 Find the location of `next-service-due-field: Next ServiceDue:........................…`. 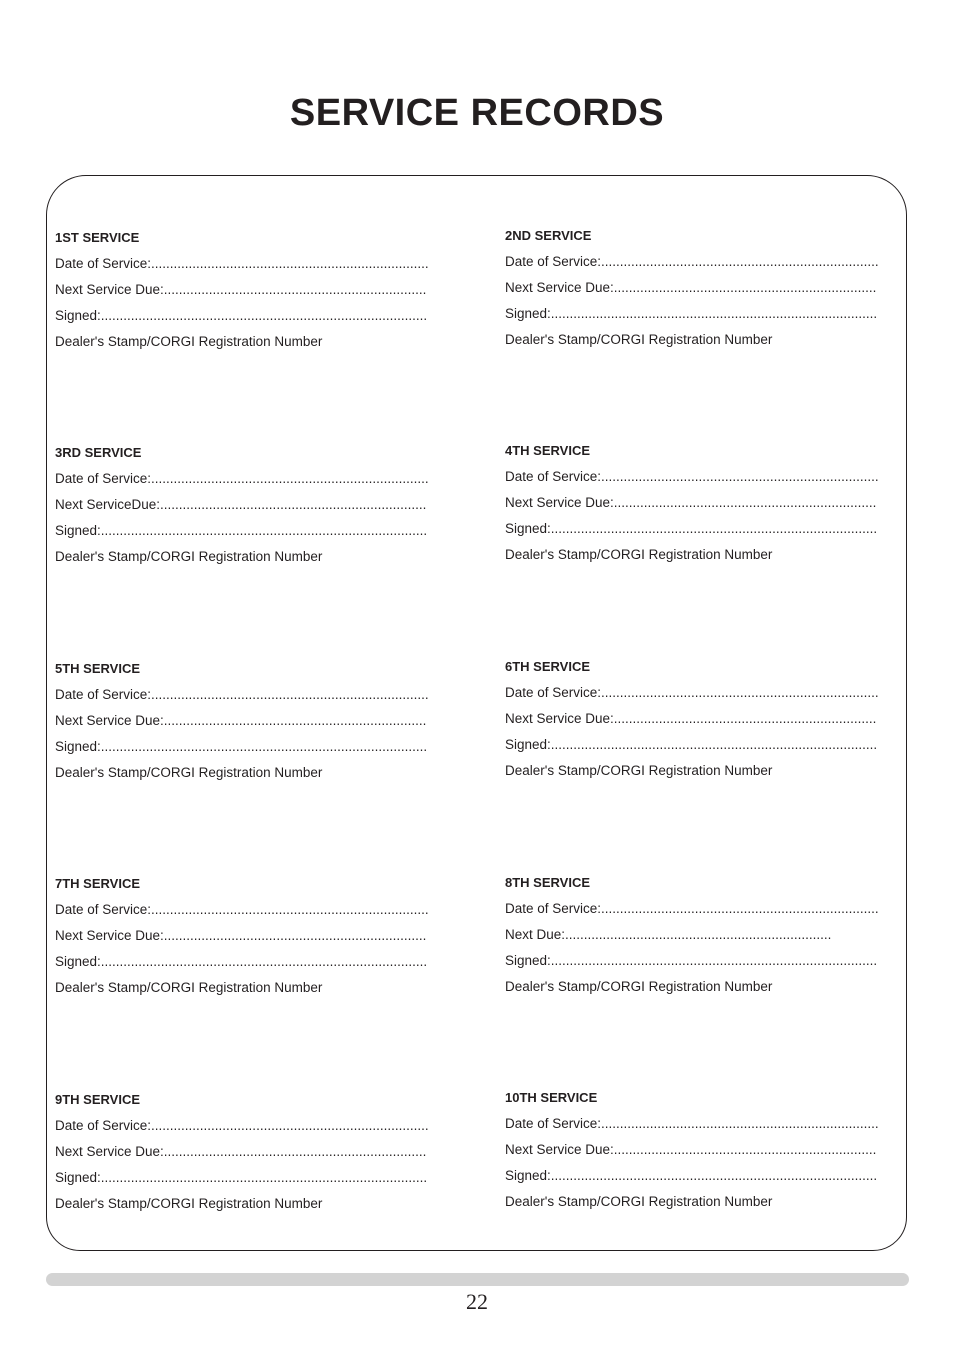

next-service-due-field: Next ServiceDue:........................… is located at coordinates (260, 505).